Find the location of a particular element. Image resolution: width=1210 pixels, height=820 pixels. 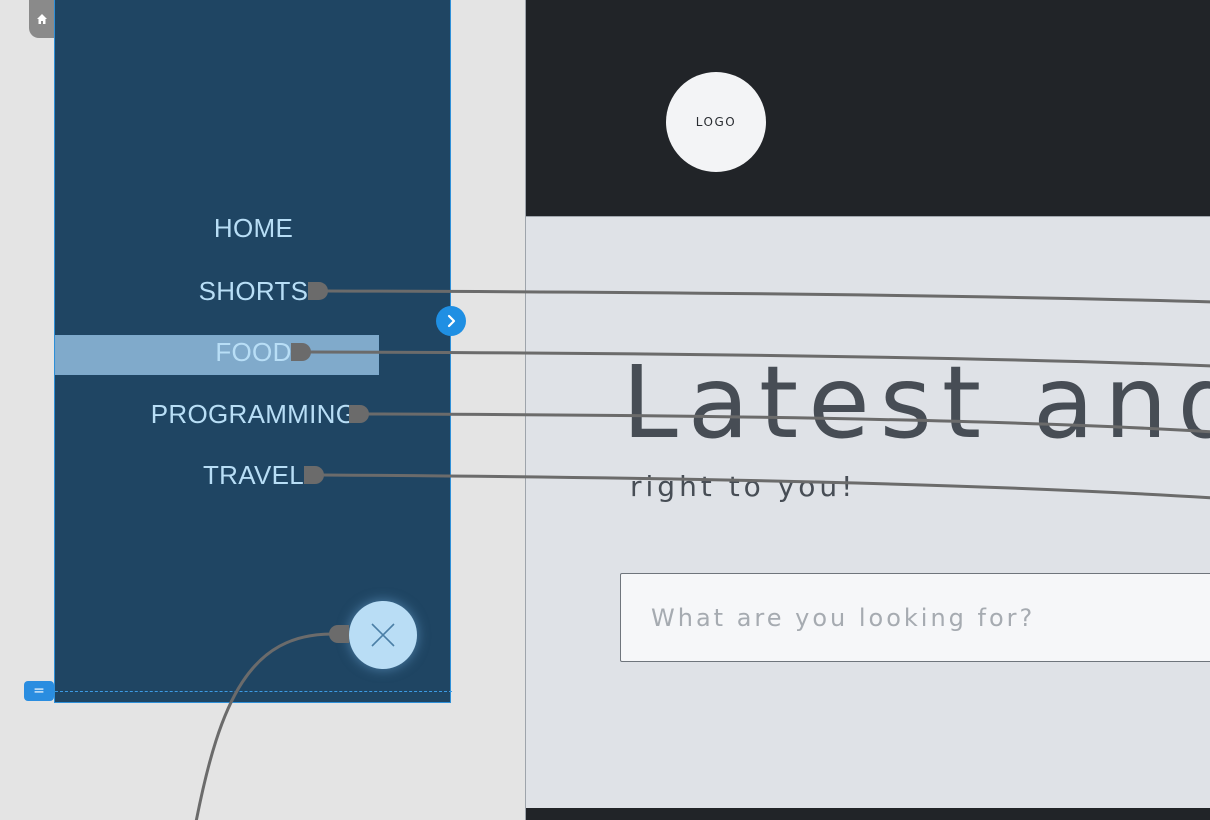

menu-item-travel: TRAVEL is located at coordinates (253, 475).